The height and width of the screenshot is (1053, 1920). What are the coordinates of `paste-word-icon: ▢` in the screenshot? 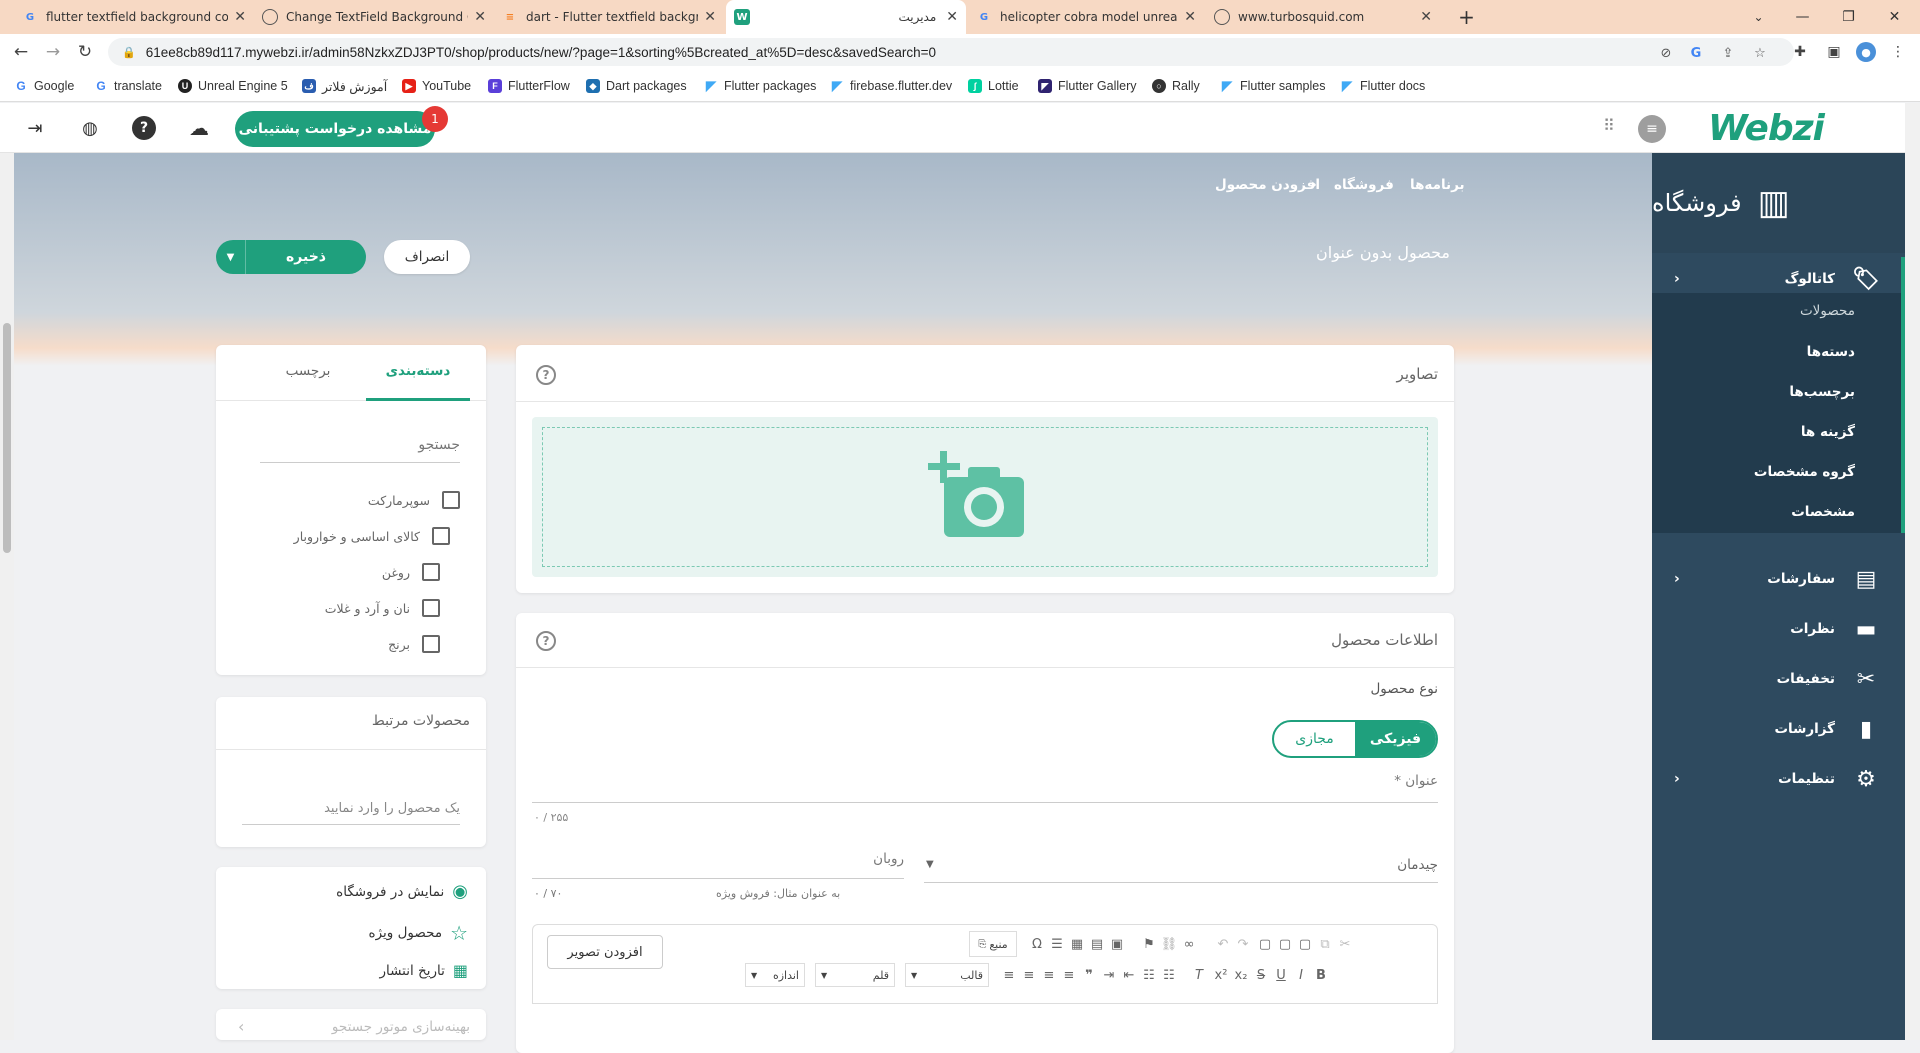 It's located at (1265, 944).